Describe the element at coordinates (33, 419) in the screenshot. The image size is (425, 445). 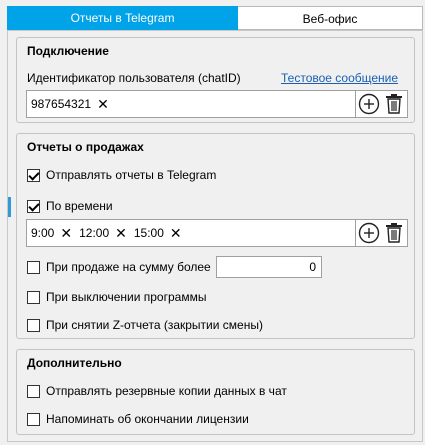
I see `license-checkbox` at that location.